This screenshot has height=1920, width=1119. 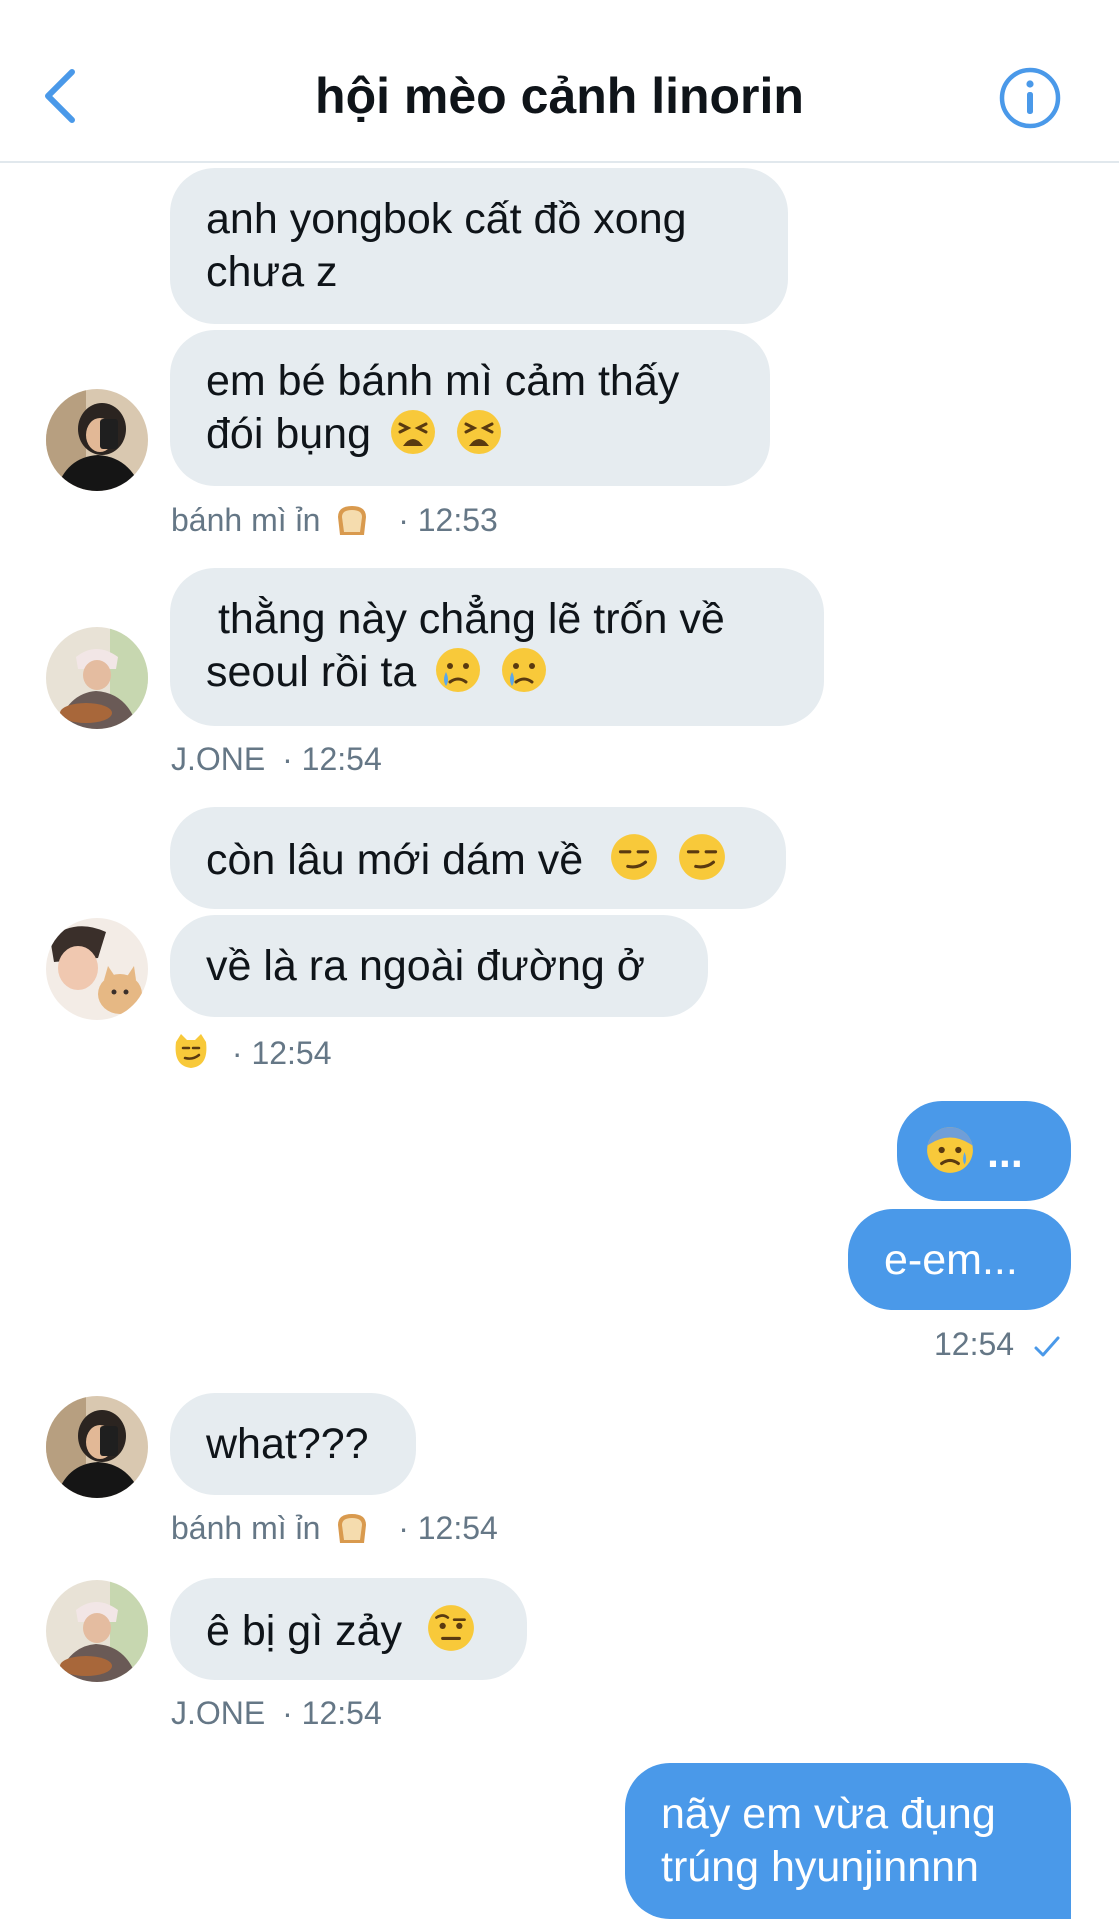 I want to click on message-text: đói bụng, so click(x=288, y=434).